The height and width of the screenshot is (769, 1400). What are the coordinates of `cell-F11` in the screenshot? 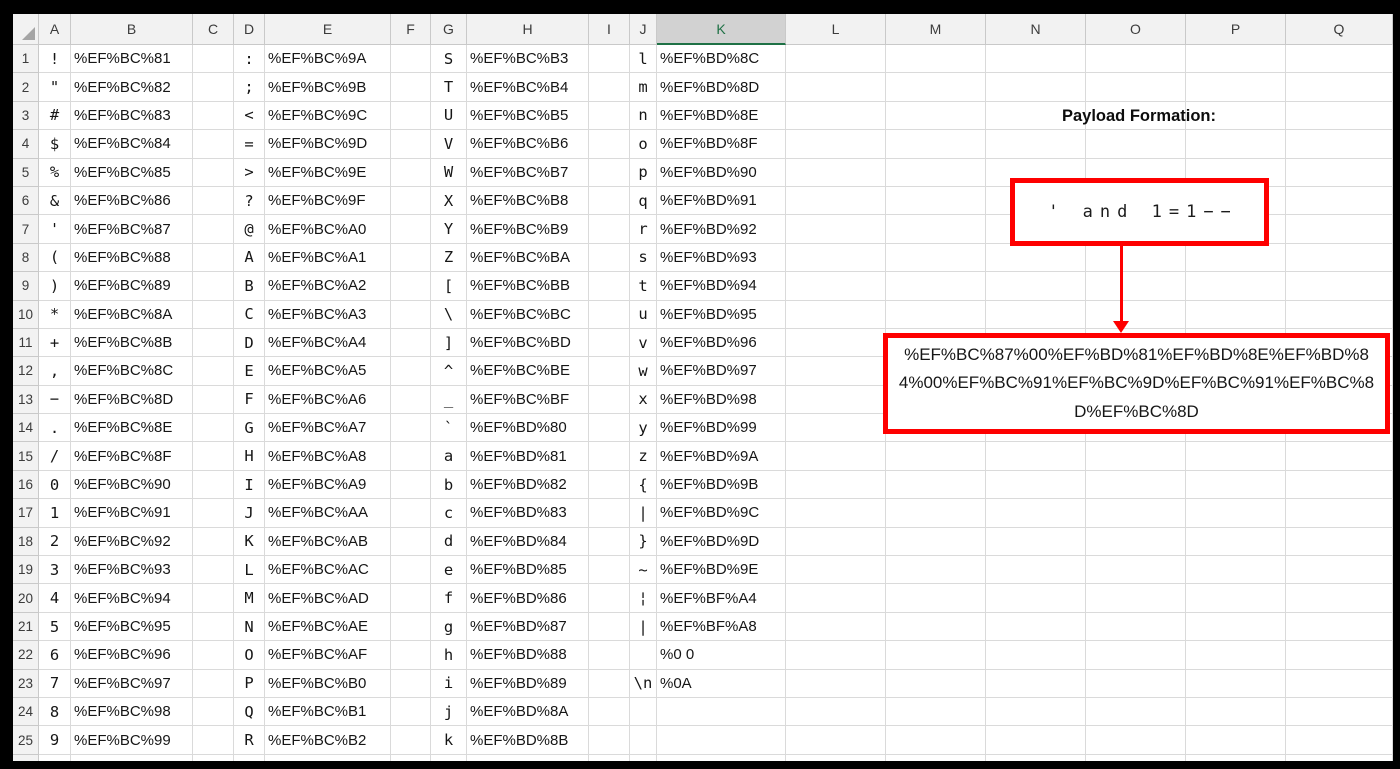 It's located at (411, 343).